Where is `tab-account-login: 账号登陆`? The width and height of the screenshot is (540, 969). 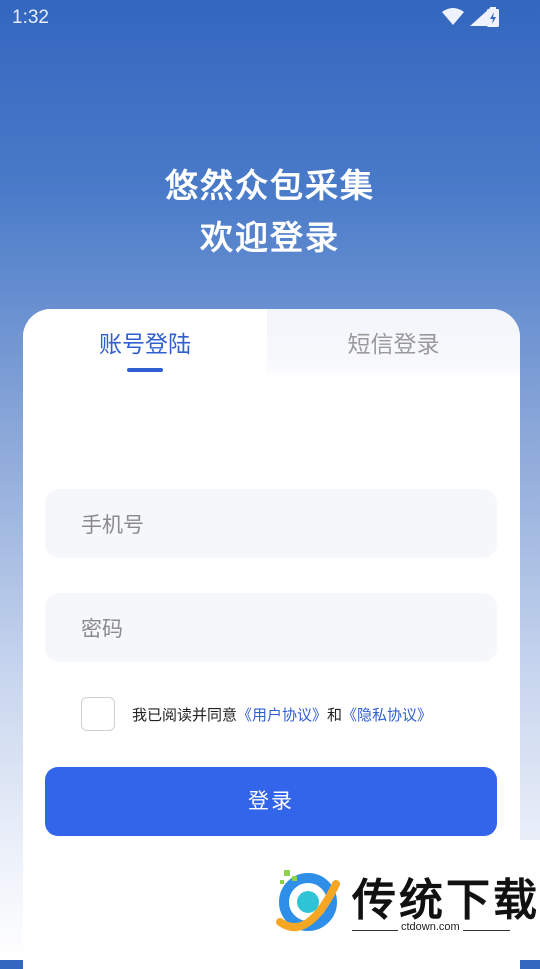
tab-account-login: 账号登陆 is located at coordinates (145, 344).